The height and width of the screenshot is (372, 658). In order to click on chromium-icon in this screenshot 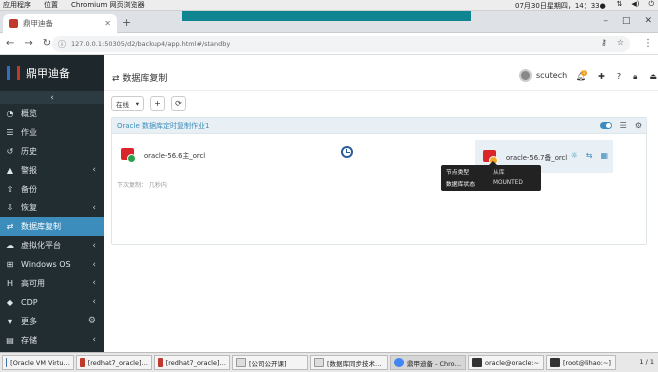, I will do `click(399, 362)`.